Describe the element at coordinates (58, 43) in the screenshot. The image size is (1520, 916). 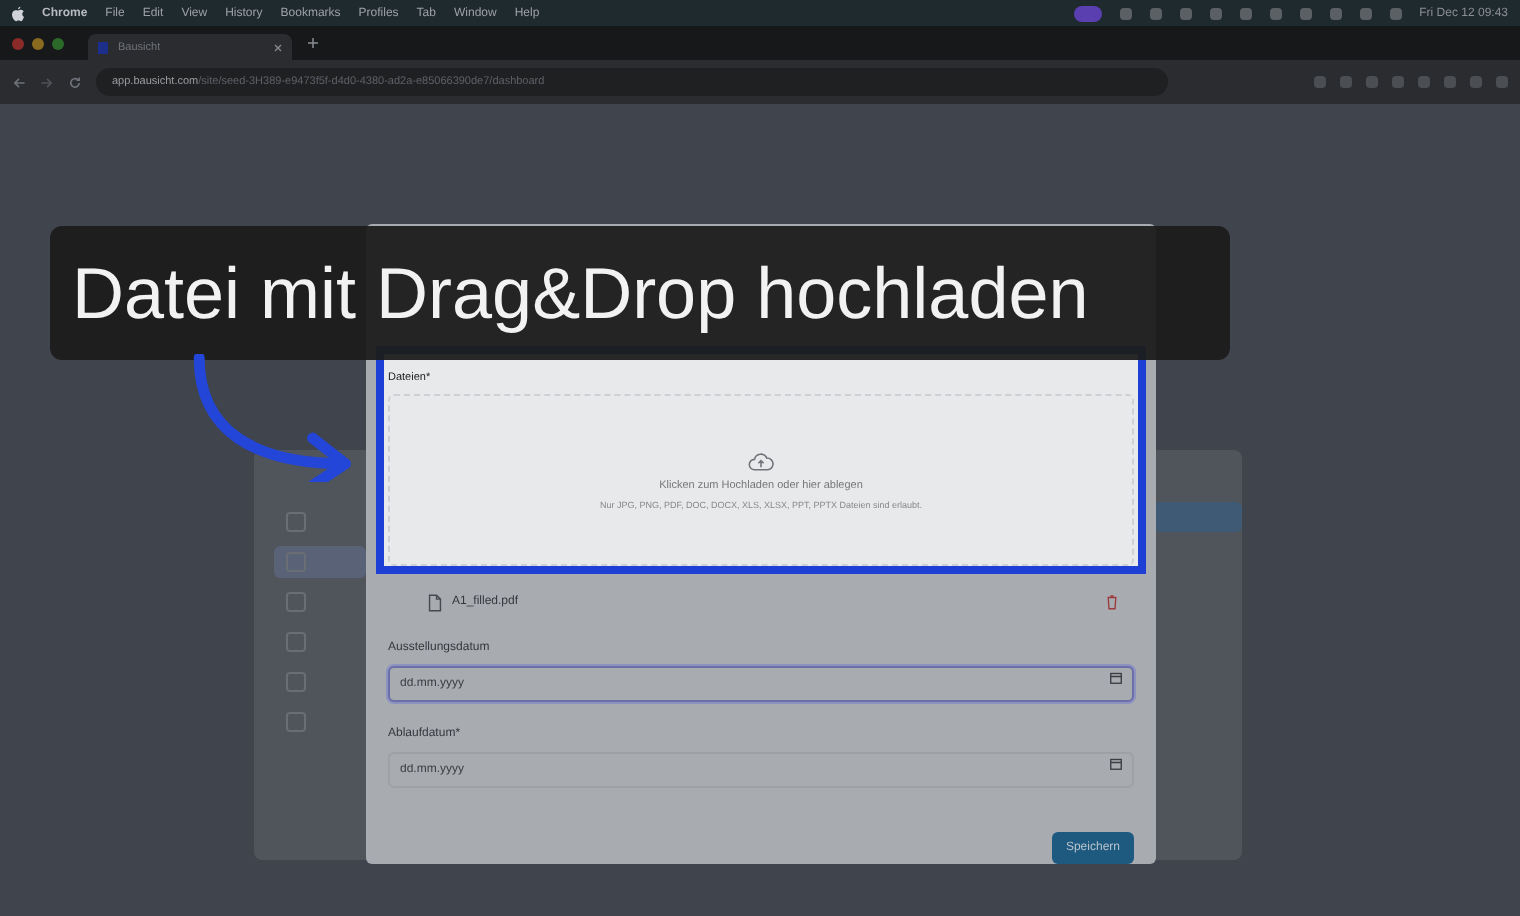
I see `maximize-window-icon` at that location.